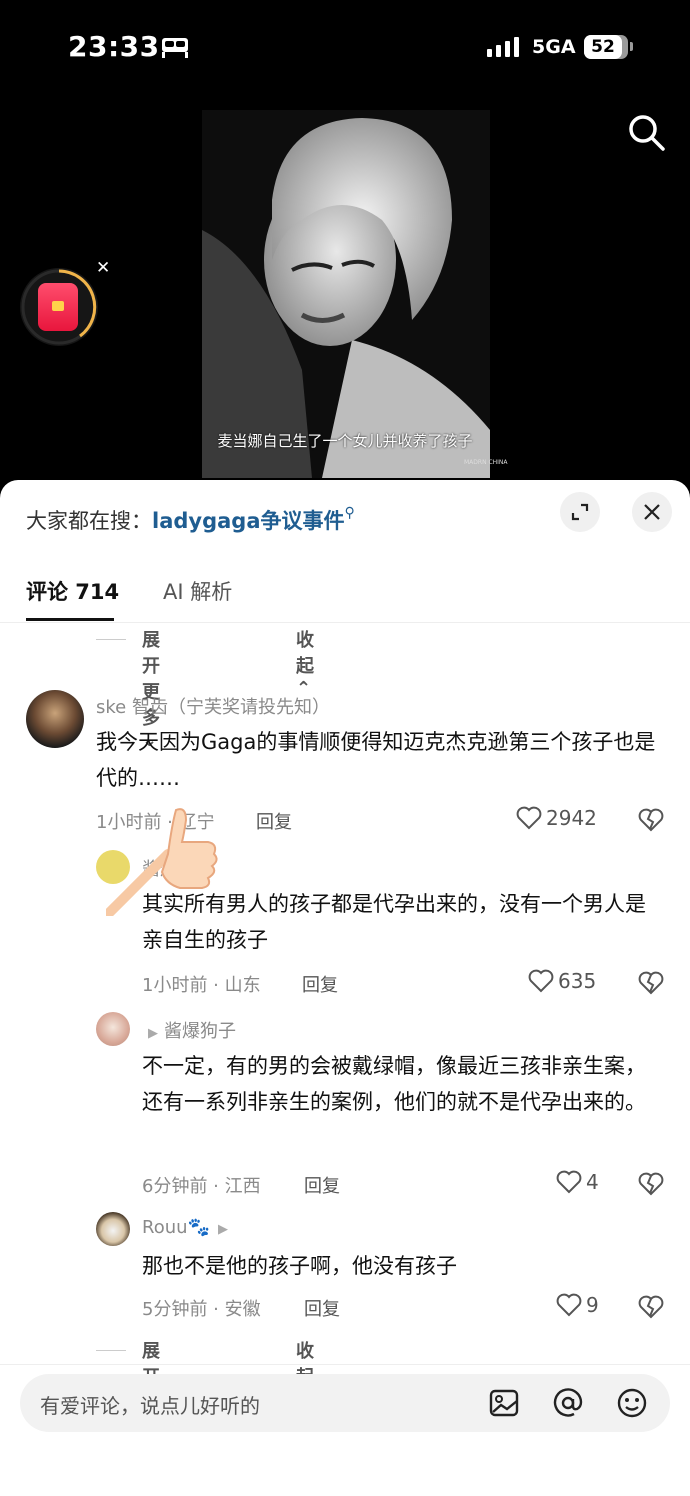 This screenshot has height=1496, width=690. I want to click on expand-sheet-button, so click(580, 512).